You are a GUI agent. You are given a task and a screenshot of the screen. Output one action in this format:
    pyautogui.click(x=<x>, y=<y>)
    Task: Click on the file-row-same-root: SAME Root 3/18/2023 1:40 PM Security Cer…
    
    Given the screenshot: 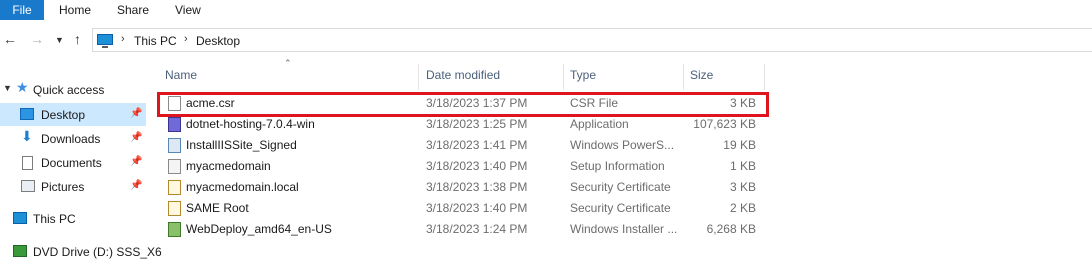 What is the action you would take?
    pyautogui.click(x=462, y=208)
    